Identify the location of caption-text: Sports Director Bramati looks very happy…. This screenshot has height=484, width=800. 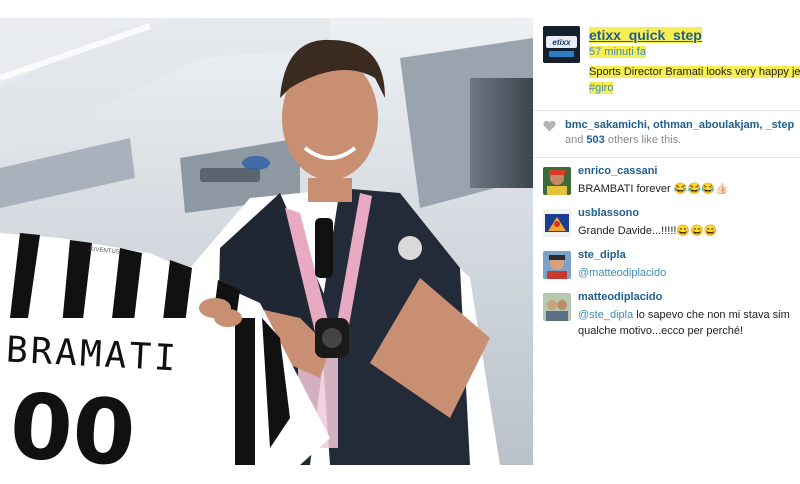
(694, 72).